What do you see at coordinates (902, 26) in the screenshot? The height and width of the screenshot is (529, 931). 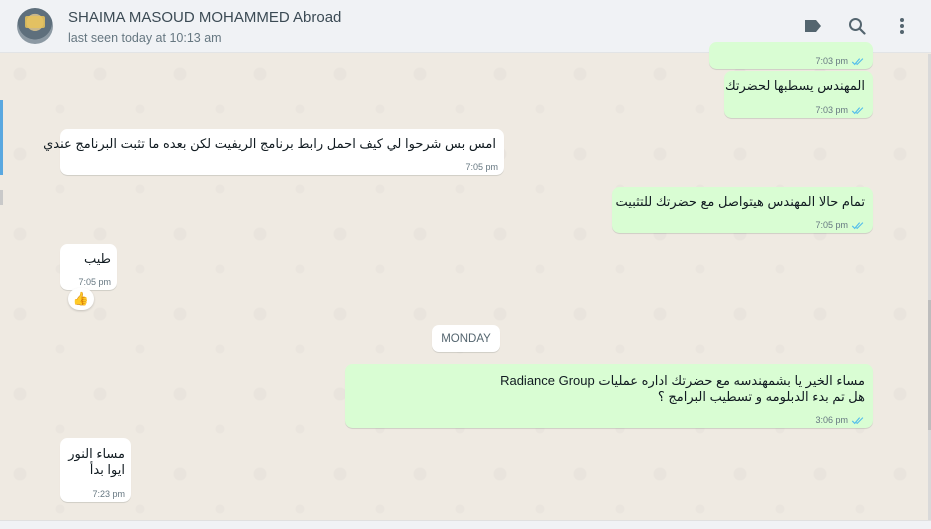 I see `menu-icon` at bounding box center [902, 26].